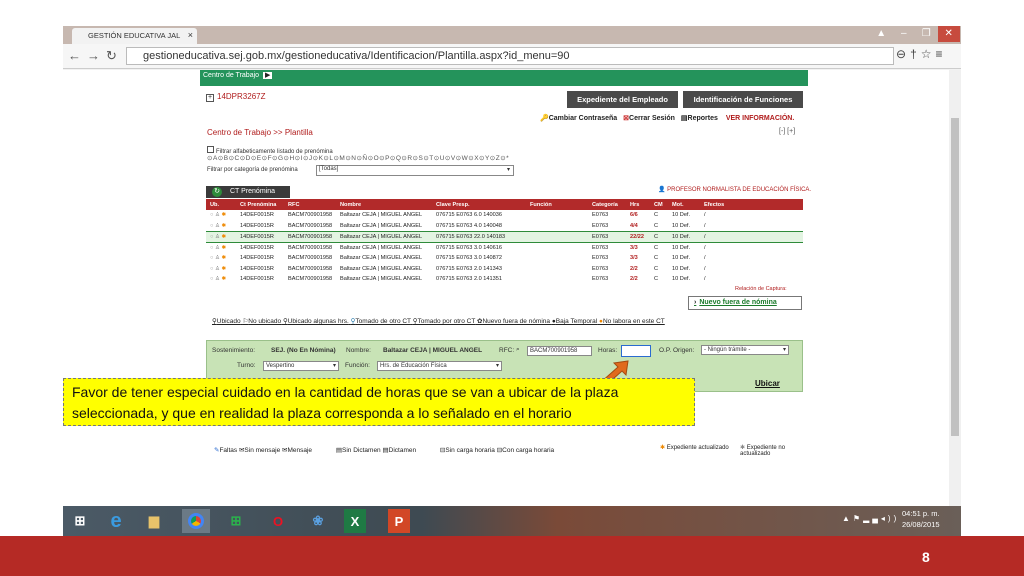  What do you see at coordinates (114, 55) in the screenshot?
I see `reload-icon: ↻` at bounding box center [114, 55].